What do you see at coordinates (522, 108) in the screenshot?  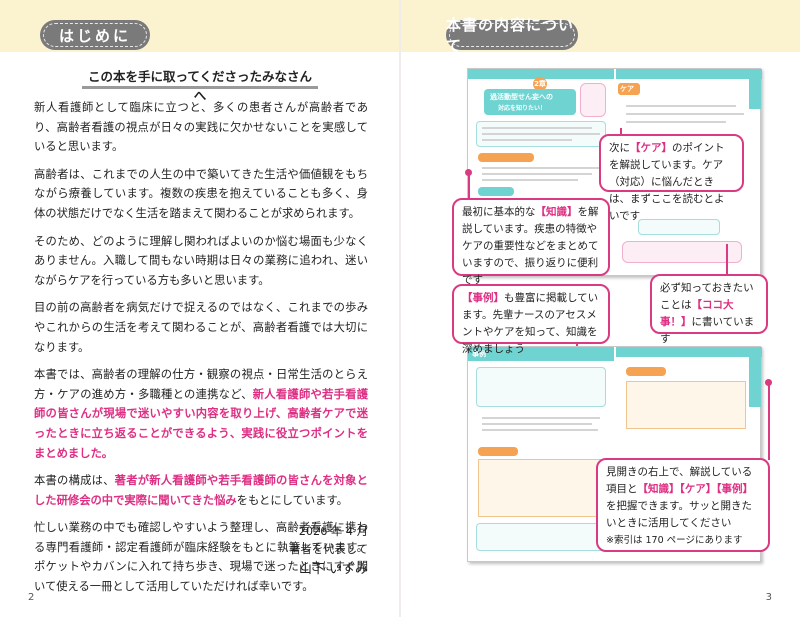 I see `chapter-title-line2: 対応を知りたい！` at bounding box center [522, 108].